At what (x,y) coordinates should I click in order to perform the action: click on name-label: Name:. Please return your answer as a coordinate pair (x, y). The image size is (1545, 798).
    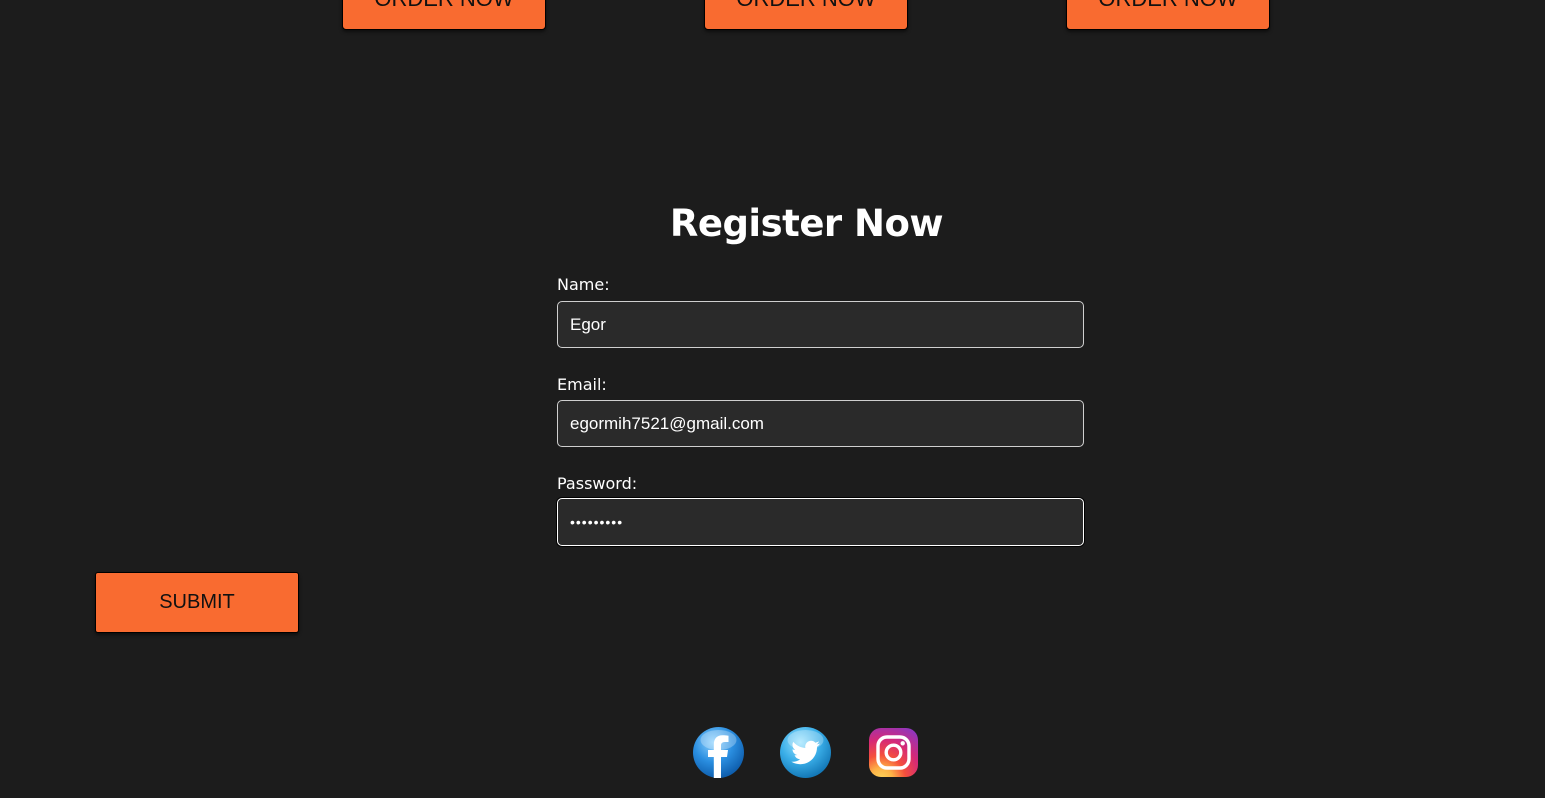
    Looking at the image, I should click on (583, 284).